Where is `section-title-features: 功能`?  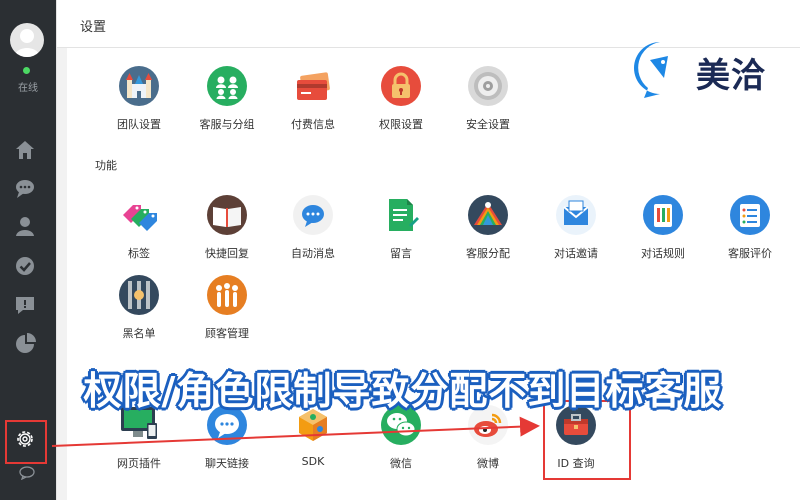
section-title-features: 功能 is located at coordinates (106, 165).